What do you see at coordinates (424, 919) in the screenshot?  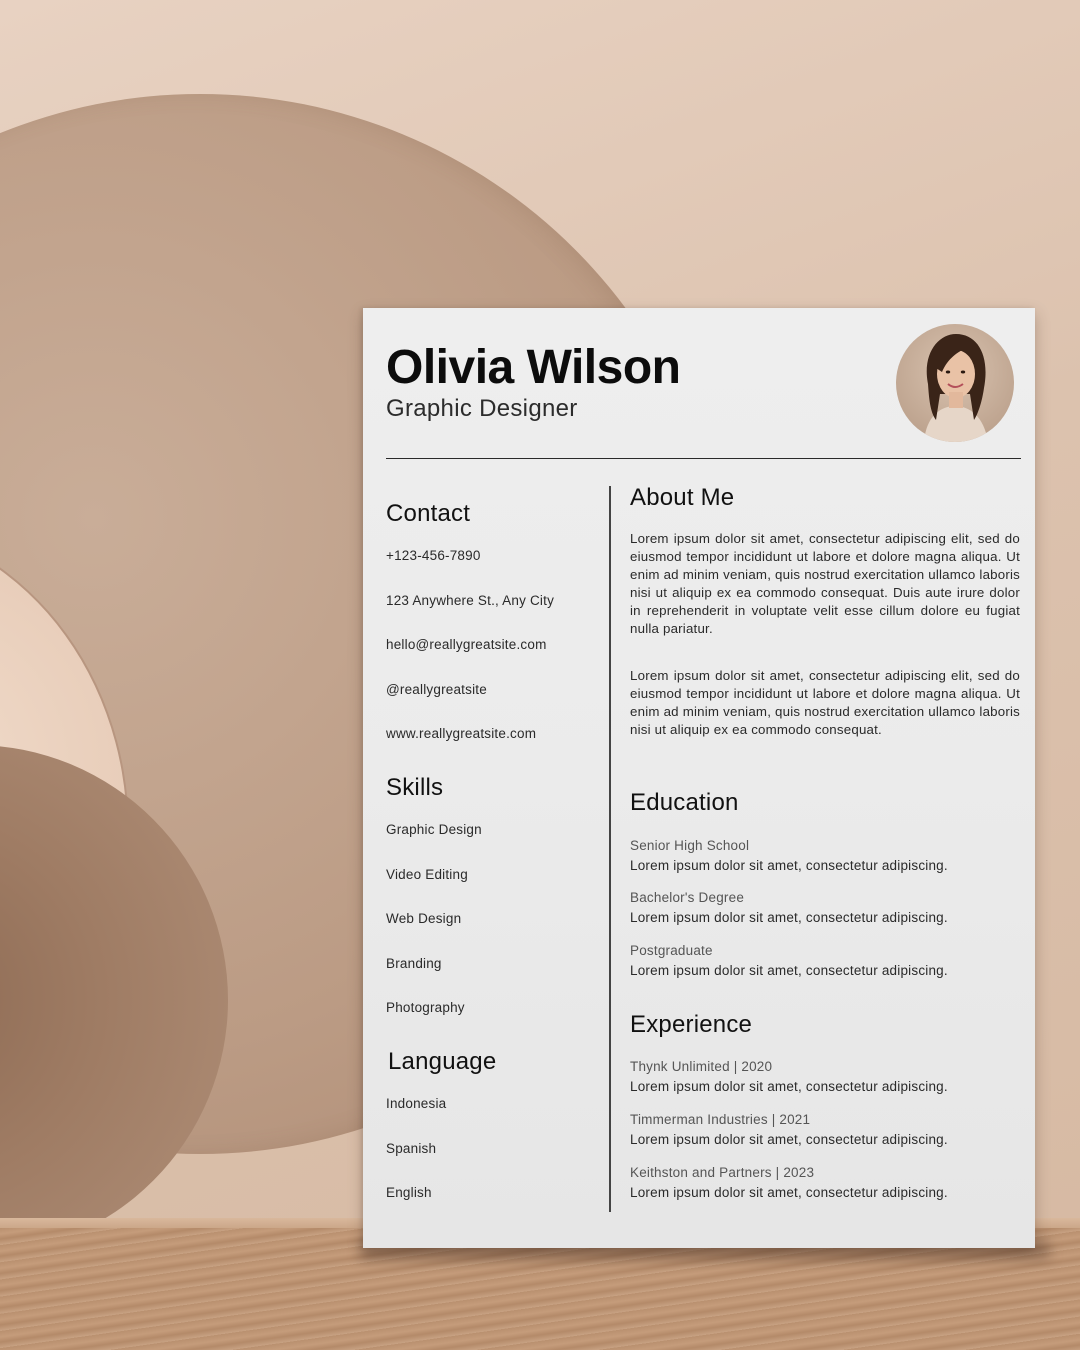 I see `skill-item: Web Design` at bounding box center [424, 919].